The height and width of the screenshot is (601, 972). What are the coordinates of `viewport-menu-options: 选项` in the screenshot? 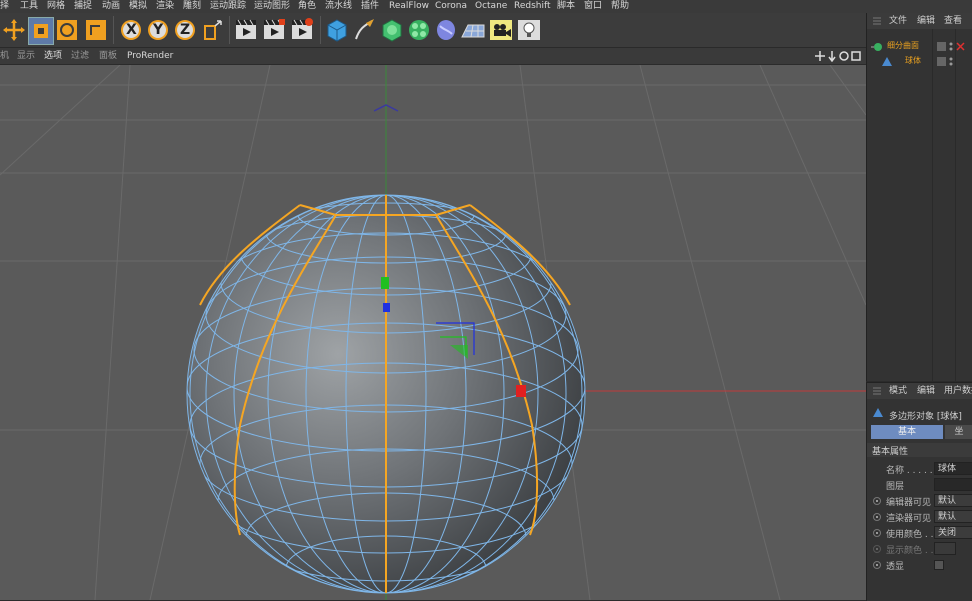 It's located at (53, 56).